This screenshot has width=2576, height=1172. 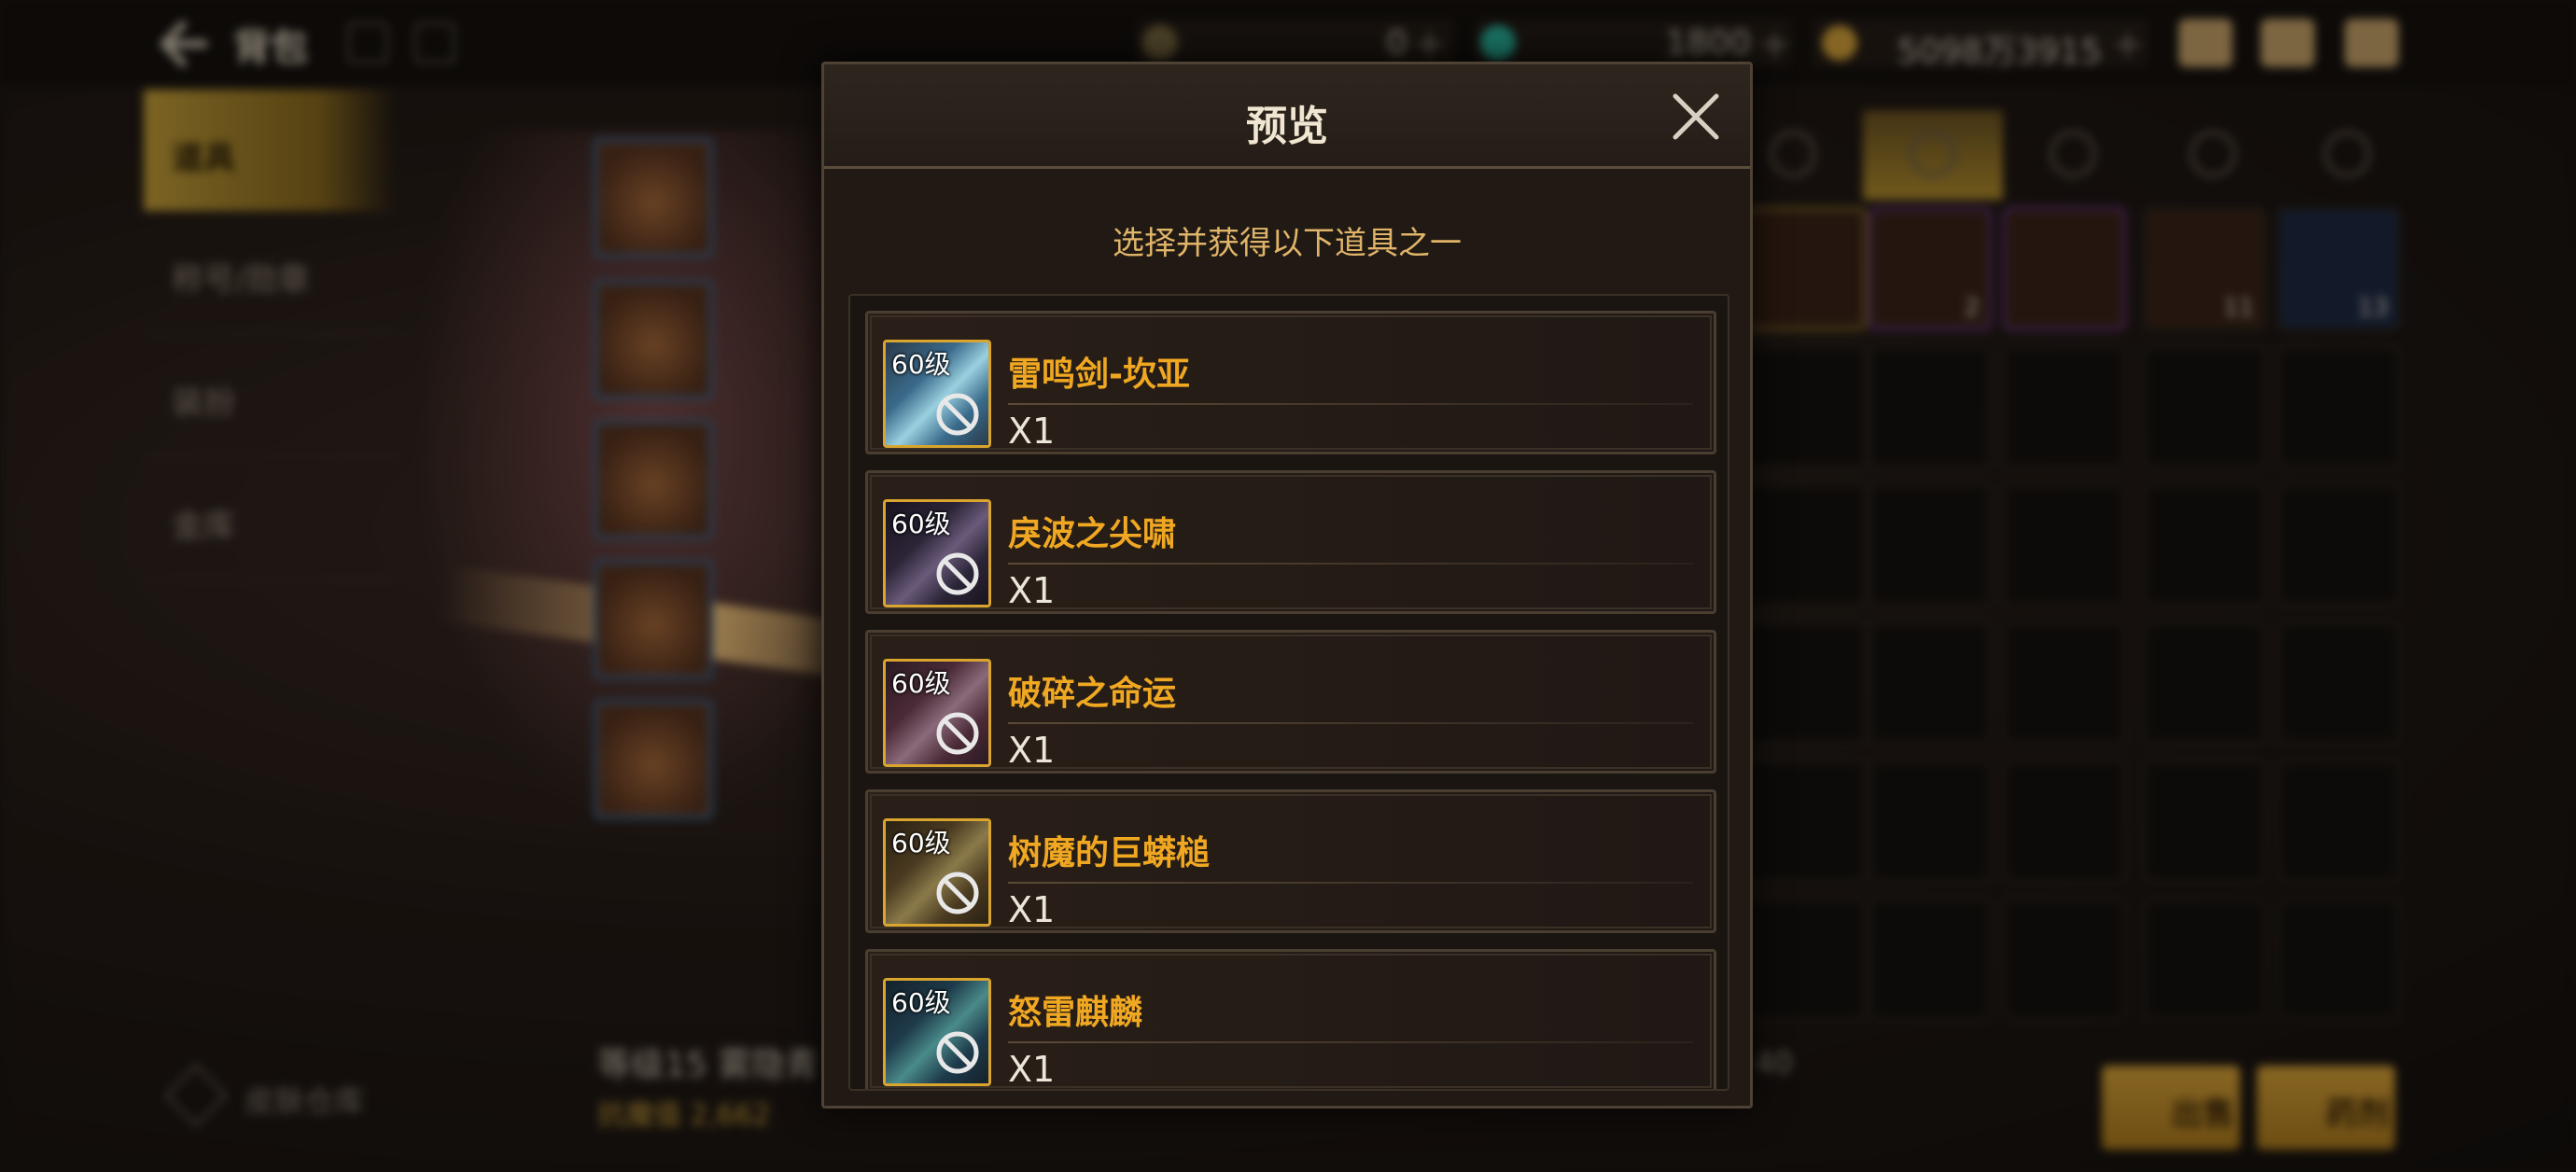 What do you see at coordinates (1075, 1013) in the screenshot?
I see `item-name: 怒雷麒麟` at bounding box center [1075, 1013].